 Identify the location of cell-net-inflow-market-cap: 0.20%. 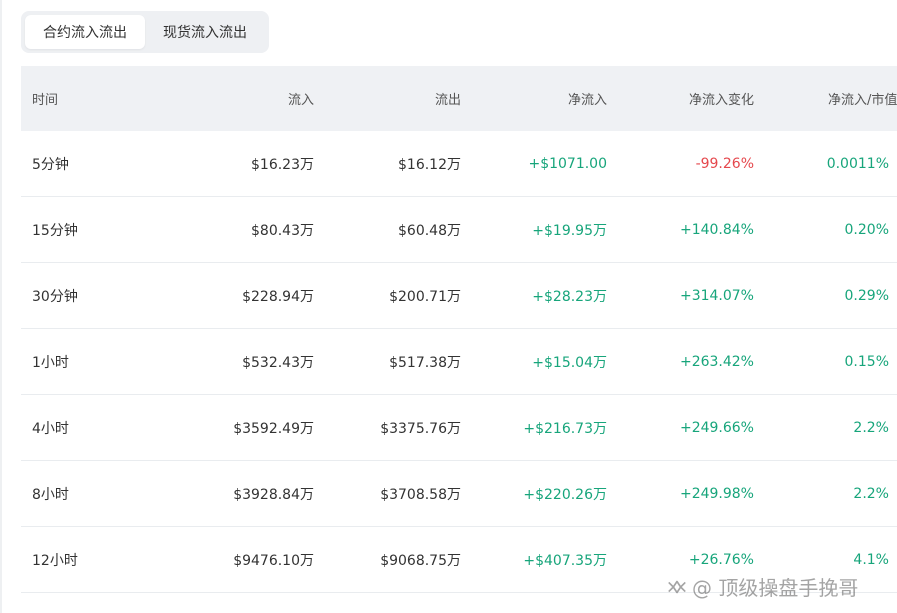
(866, 229).